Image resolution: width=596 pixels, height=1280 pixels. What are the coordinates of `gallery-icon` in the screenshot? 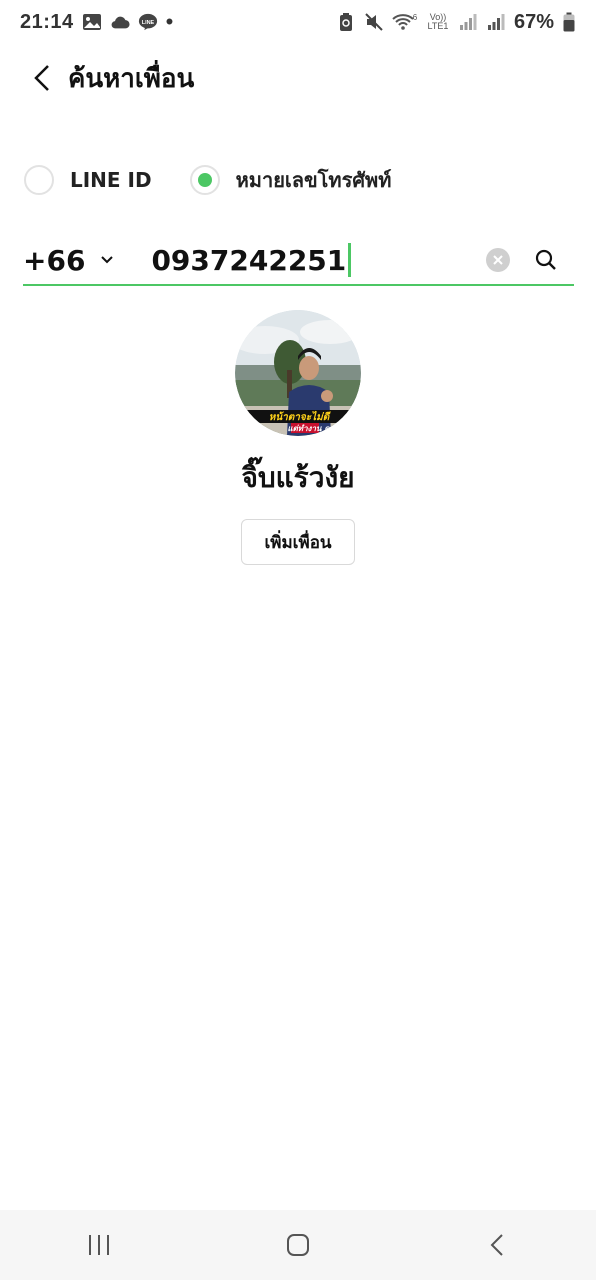 It's located at (92, 22).